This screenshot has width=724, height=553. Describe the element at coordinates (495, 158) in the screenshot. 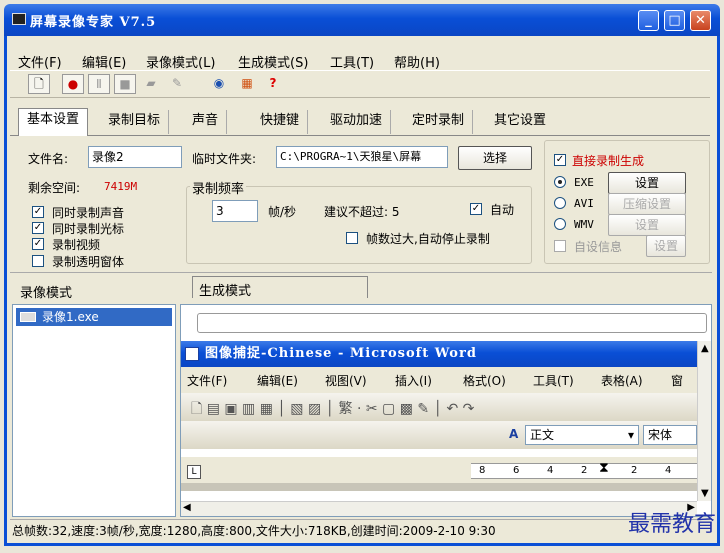

I see `browse-button: 选择` at that location.